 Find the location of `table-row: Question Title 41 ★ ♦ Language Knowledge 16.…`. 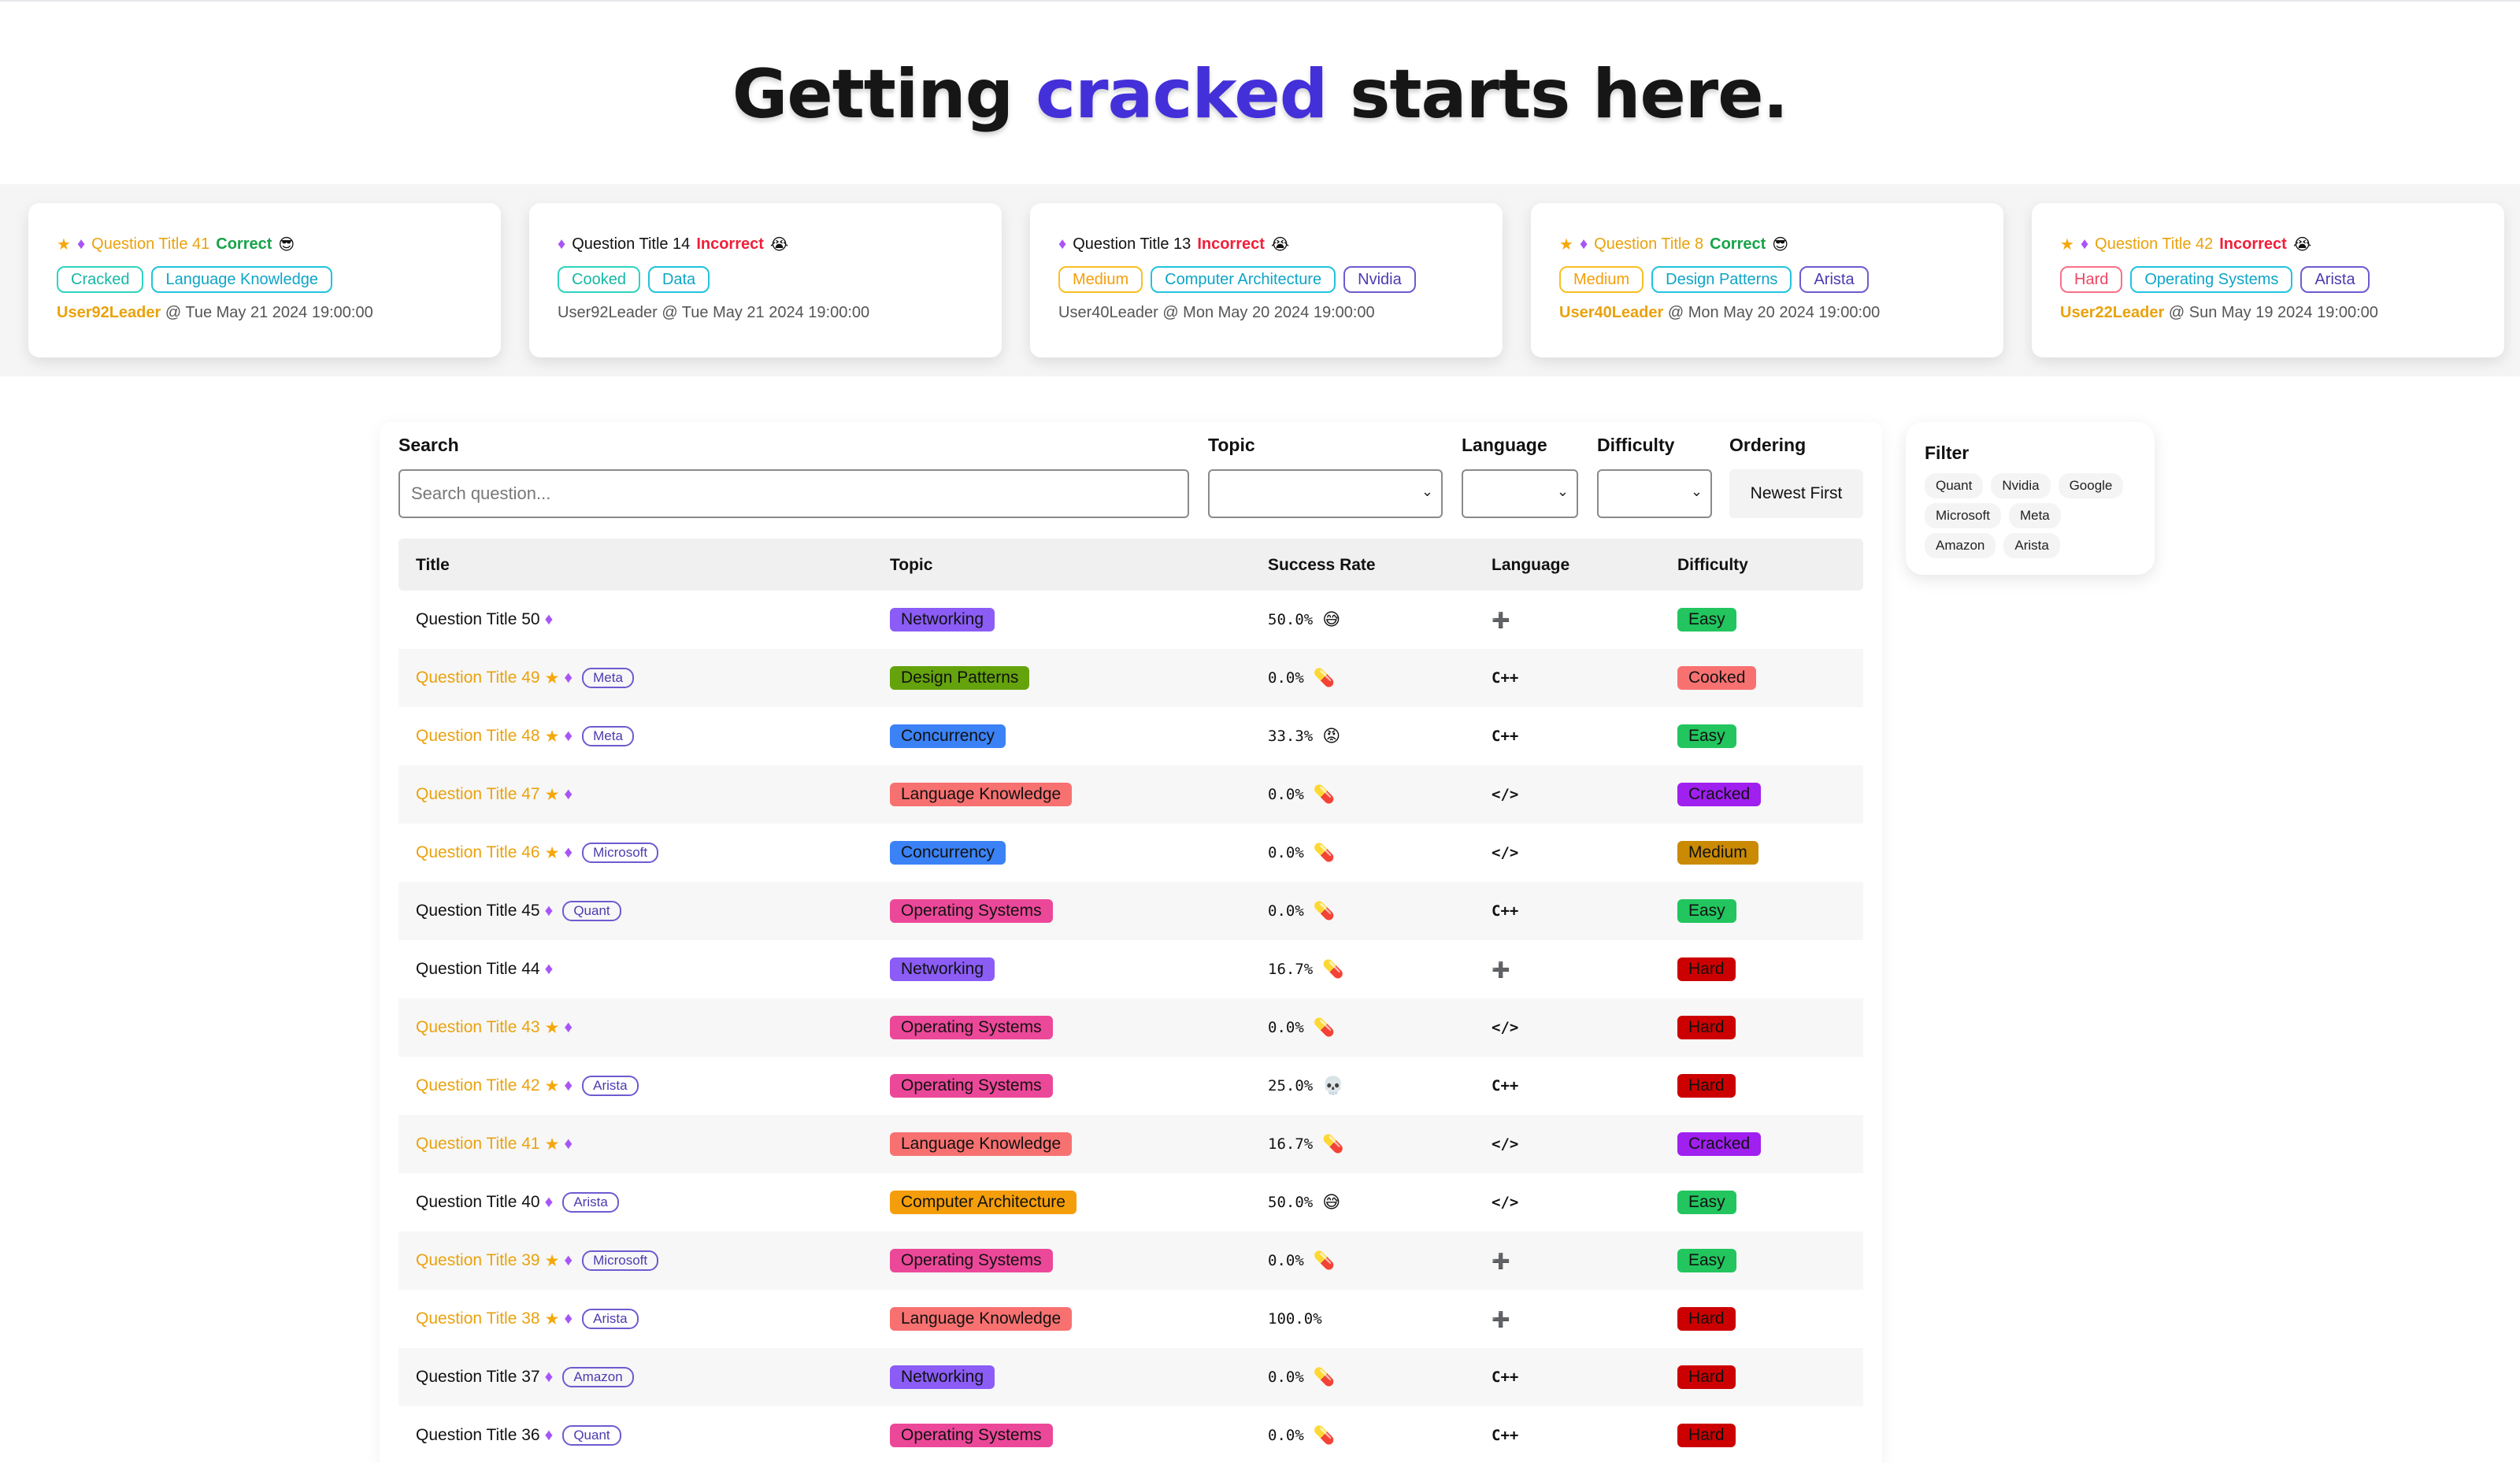

table-row: Question Title 41 ★ ♦ Language Knowledge 16.… is located at coordinates (1130, 1144).